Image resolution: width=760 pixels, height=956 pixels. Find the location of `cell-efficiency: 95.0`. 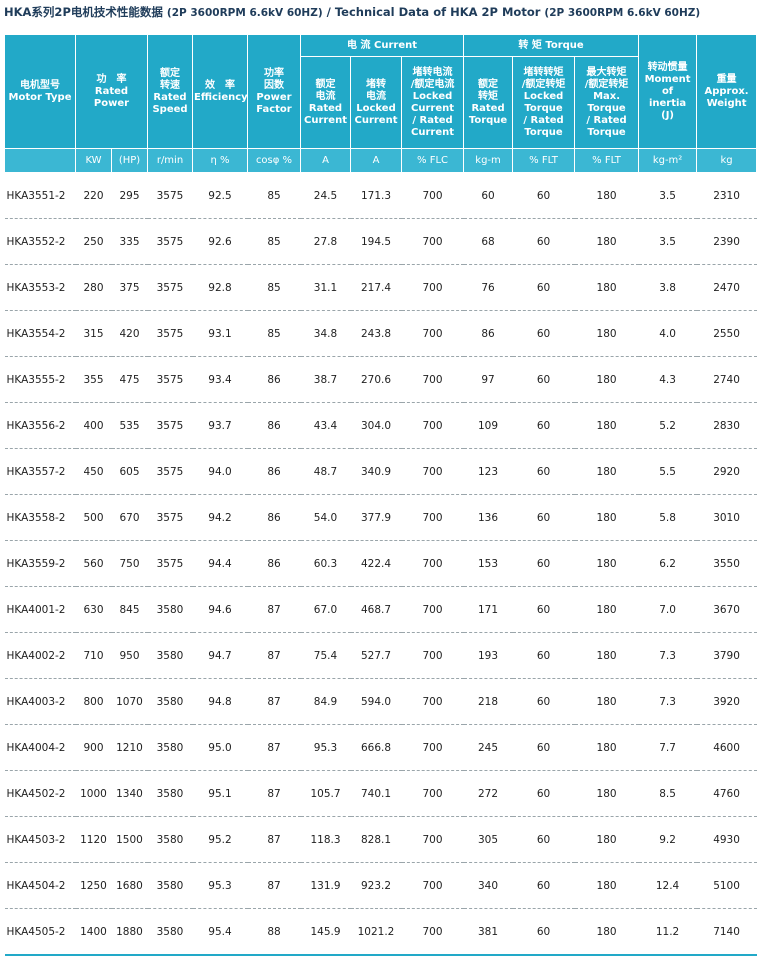

cell-efficiency: 95.0 is located at coordinates (220, 747).